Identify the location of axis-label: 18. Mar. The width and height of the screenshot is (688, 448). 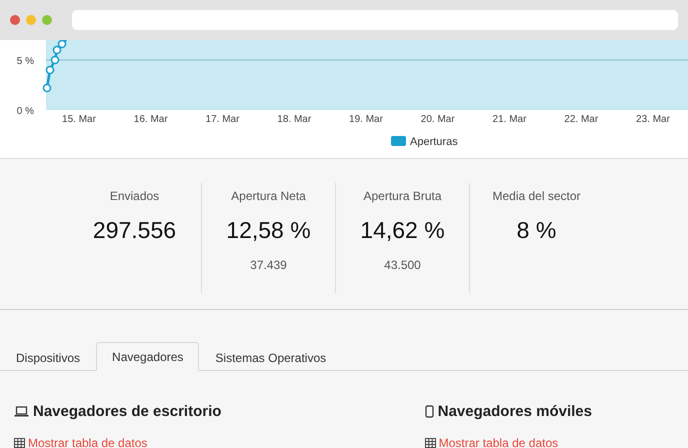
(294, 119).